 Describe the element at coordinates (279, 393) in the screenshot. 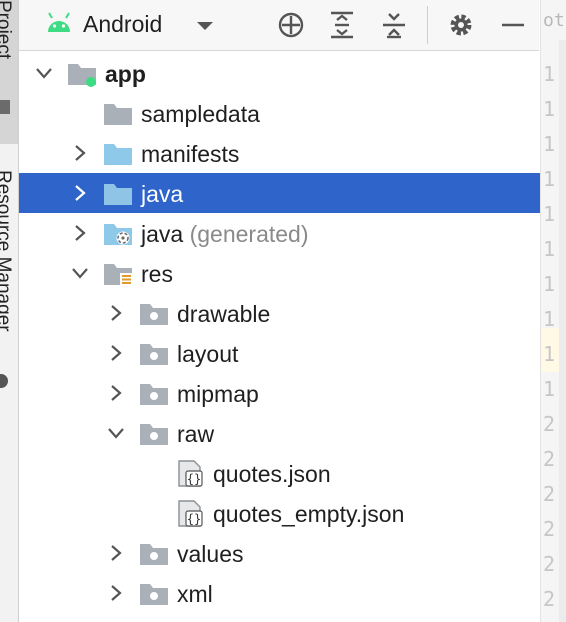

I see `tree-row: mipmap` at that location.